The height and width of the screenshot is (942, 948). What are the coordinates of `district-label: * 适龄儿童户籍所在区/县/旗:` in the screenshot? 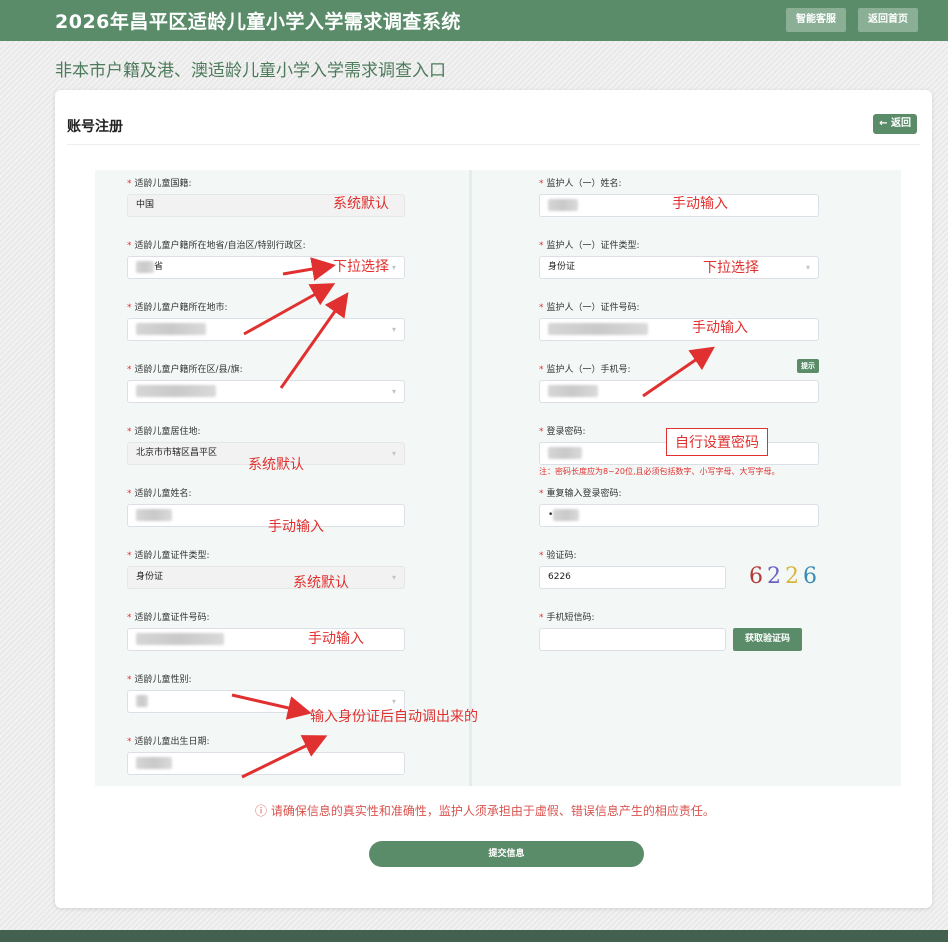 It's located at (185, 370).